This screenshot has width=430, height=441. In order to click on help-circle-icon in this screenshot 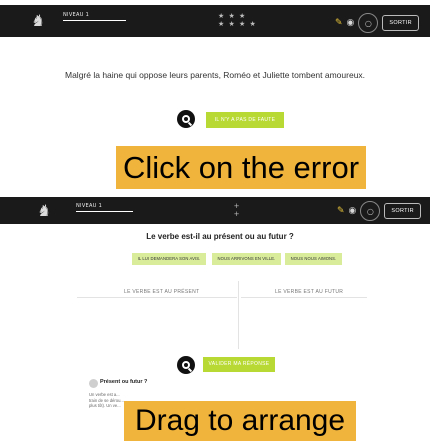, I will do `click(93, 383)`.